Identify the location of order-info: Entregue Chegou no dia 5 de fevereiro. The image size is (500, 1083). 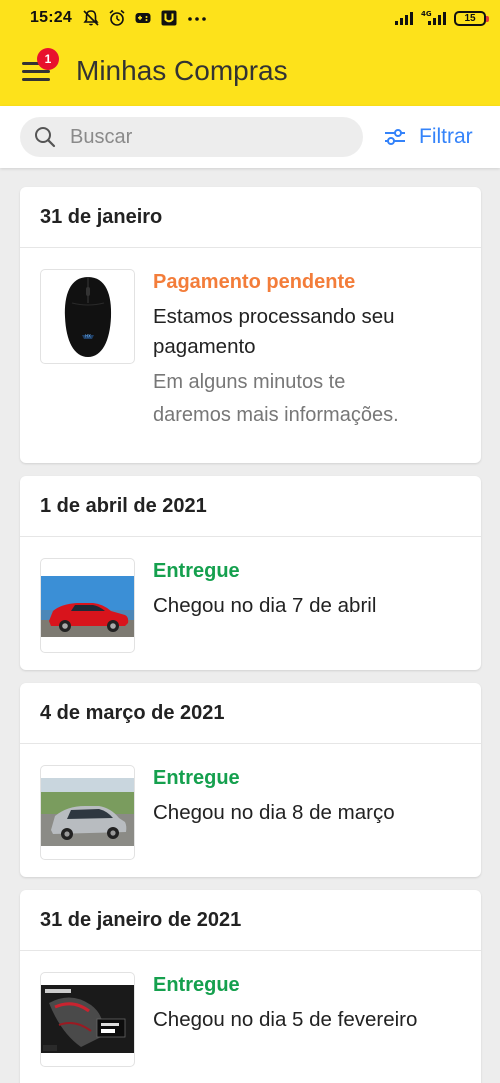
(285, 1019).